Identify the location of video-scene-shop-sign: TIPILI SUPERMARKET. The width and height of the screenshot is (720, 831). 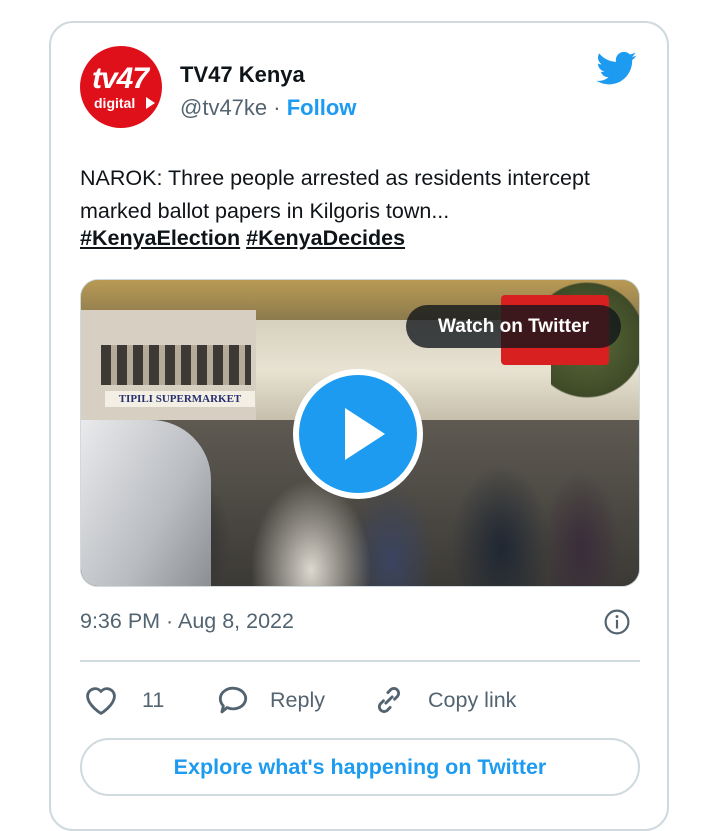
(180, 399).